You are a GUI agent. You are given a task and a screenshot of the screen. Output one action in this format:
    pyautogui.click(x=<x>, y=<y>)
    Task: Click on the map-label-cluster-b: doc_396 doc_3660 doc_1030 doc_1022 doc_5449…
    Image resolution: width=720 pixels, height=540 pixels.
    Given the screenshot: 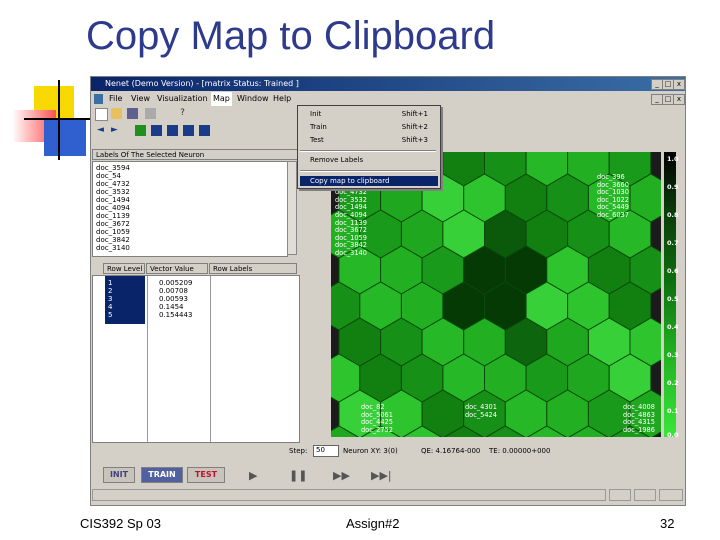 What is the action you would take?
    pyautogui.click(x=613, y=196)
    